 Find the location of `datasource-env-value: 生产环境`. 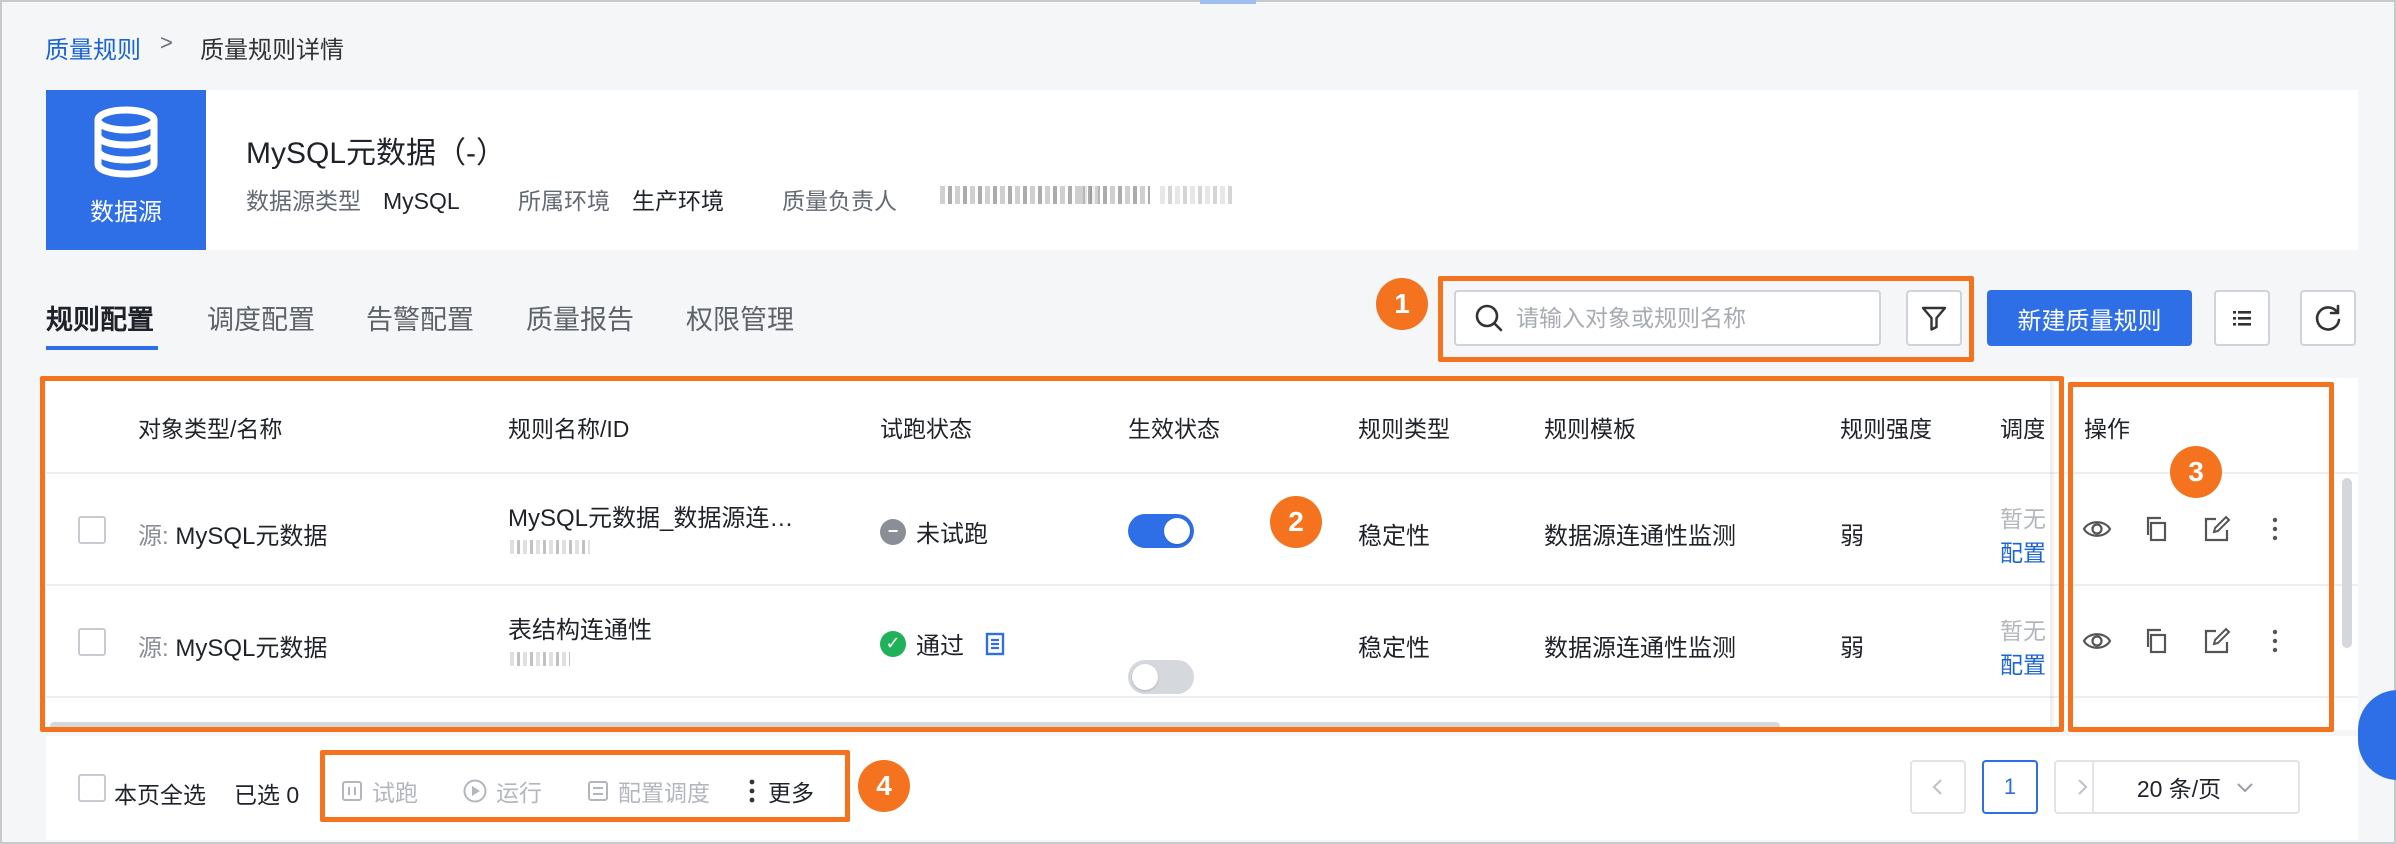

datasource-env-value: 生产环境 is located at coordinates (678, 201).